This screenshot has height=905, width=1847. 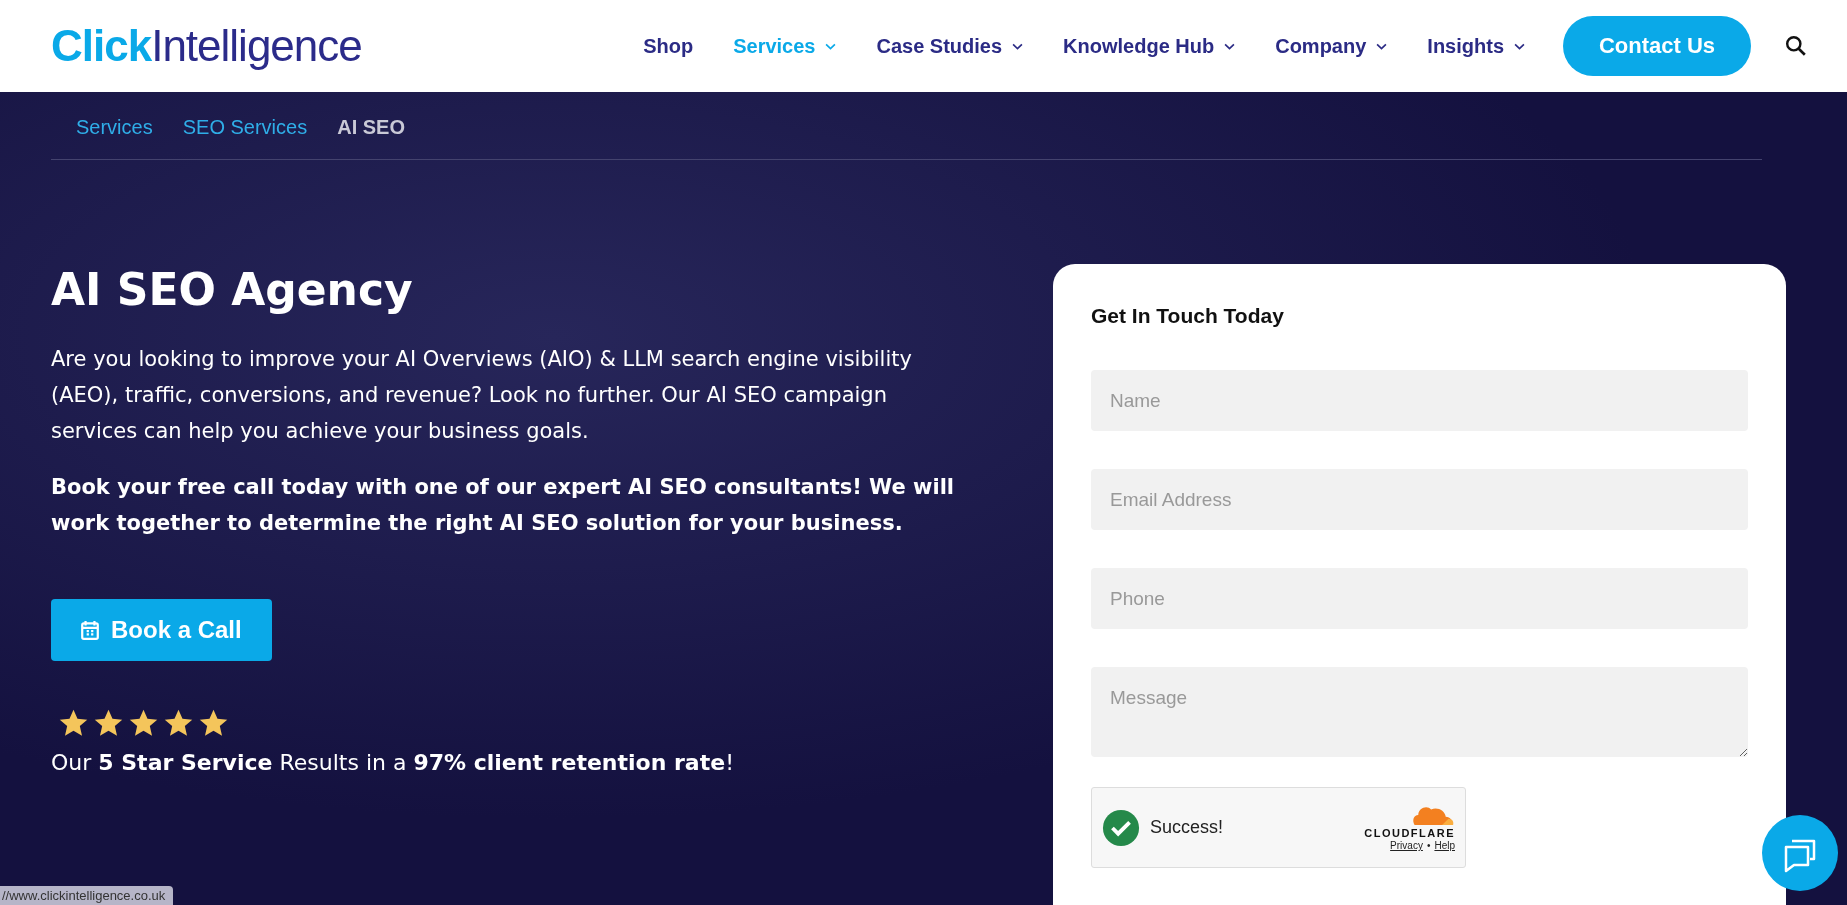 What do you see at coordinates (371, 127) in the screenshot?
I see `breadcrumb-link: AI SEO` at bounding box center [371, 127].